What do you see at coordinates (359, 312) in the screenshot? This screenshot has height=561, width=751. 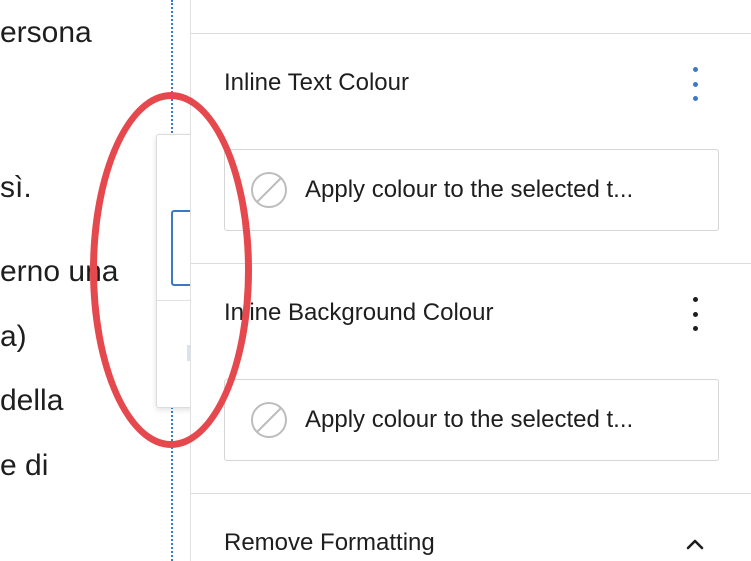 I see `panel-title-inline-background-colour: Inline Background Colour` at bounding box center [359, 312].